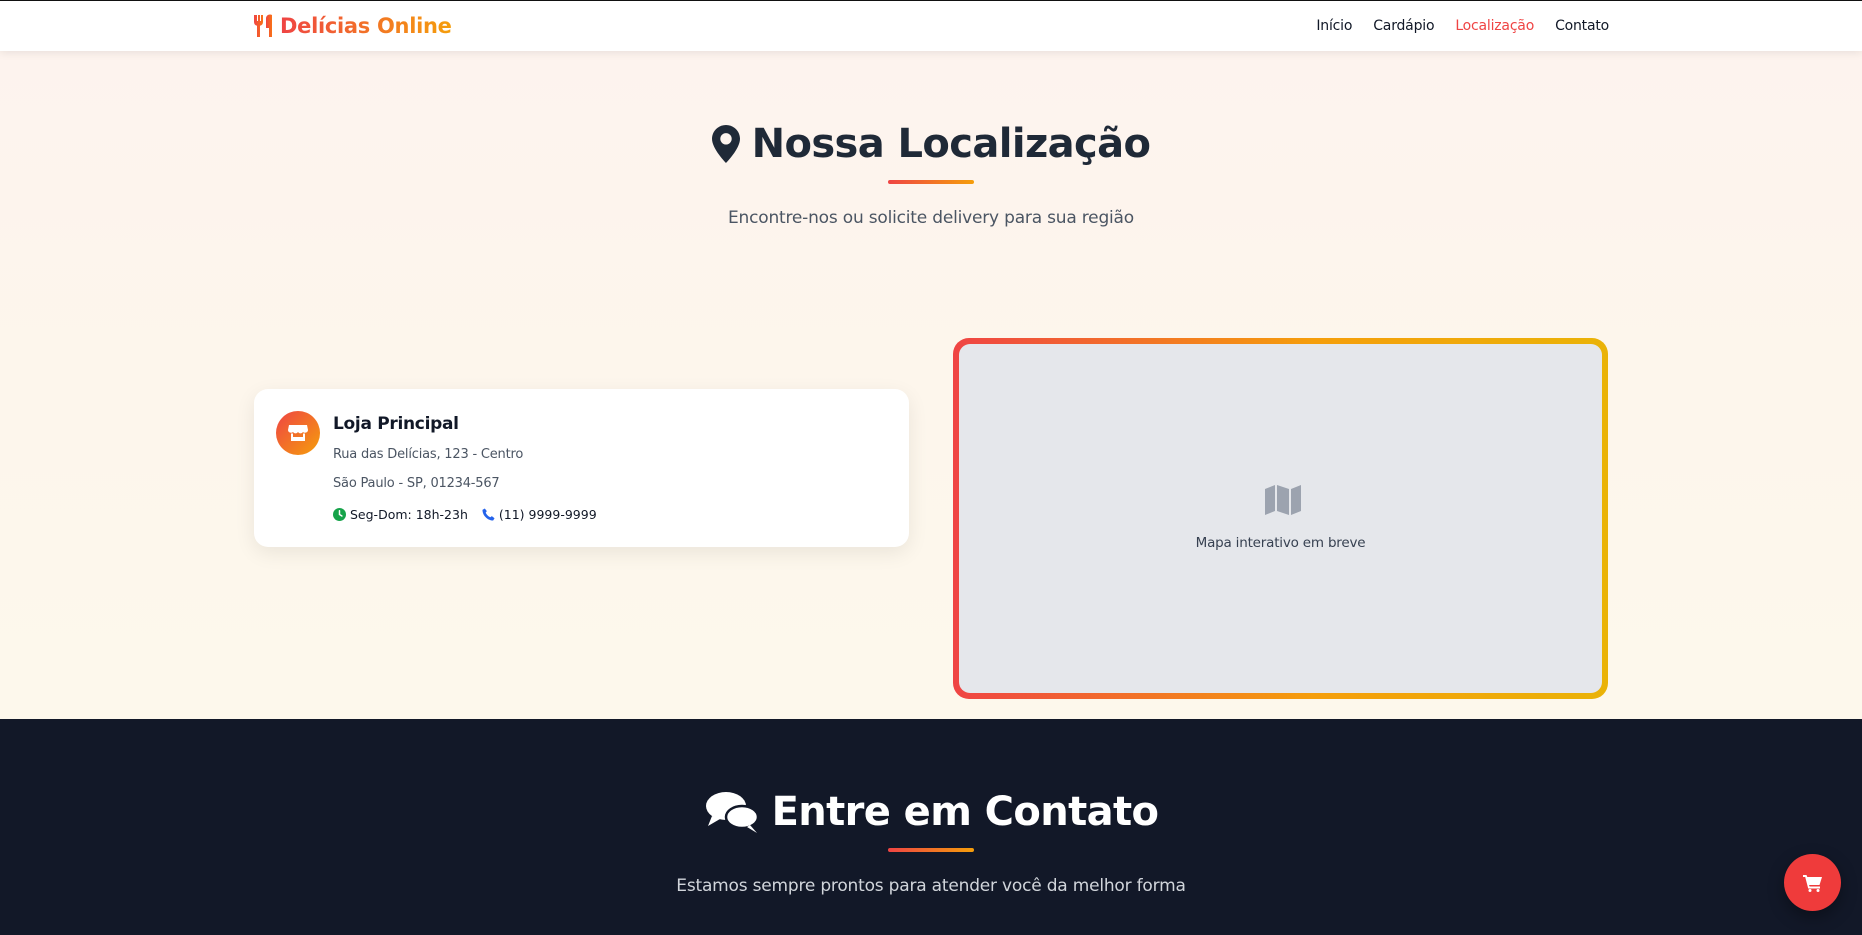 Image resolution: width=1862 pixels, height=935 pixels. What do you see at coordinates (366, 26) in the screenshot?
I see `brand-name: Delícias Online` at bounding box center [366, 26].